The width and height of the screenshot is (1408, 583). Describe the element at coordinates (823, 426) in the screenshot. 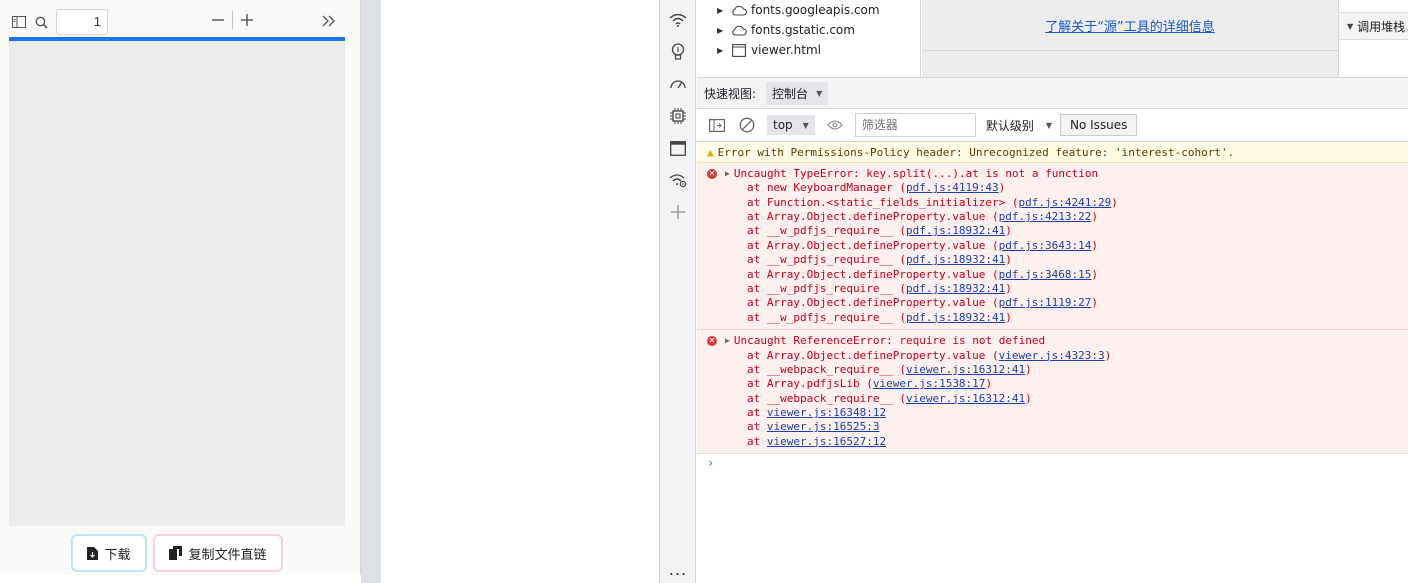

I see `source-location-link: viewer.js:16525:3` at that location.